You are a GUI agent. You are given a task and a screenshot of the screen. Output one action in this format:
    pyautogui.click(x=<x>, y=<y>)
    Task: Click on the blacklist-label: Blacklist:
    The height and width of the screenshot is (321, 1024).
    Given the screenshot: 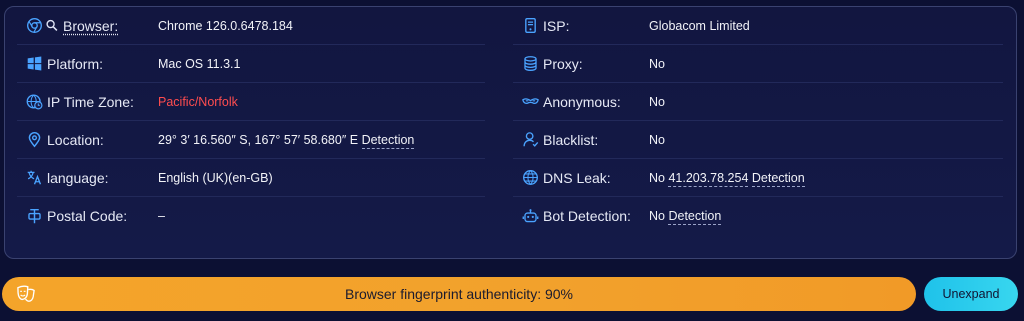 What is the action you would take?
    pyautogui.click(x=571, y=139)
    